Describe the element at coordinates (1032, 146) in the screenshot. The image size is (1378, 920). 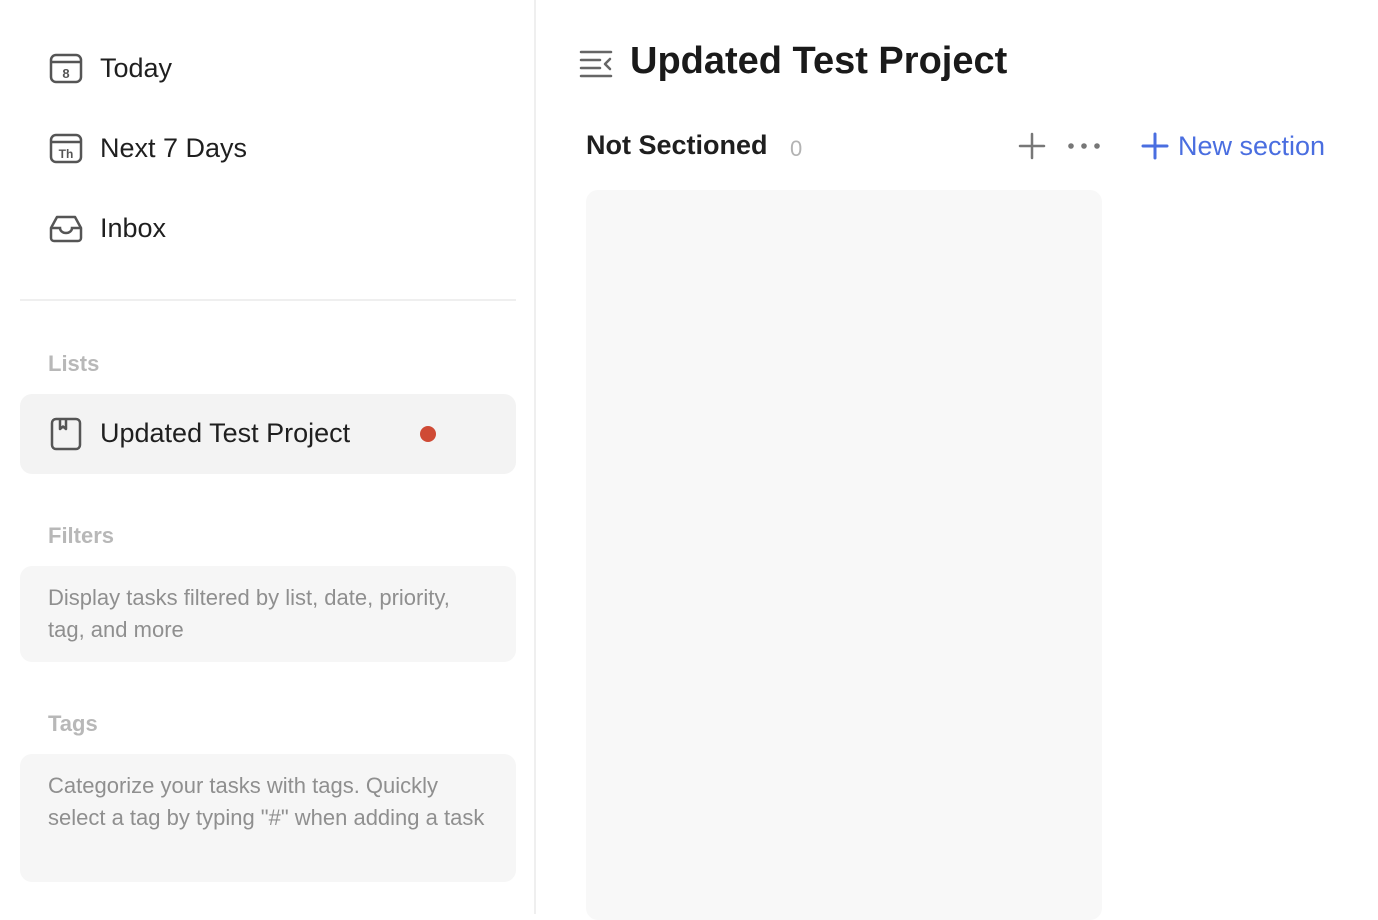
I see `add-task-icon` at that location.